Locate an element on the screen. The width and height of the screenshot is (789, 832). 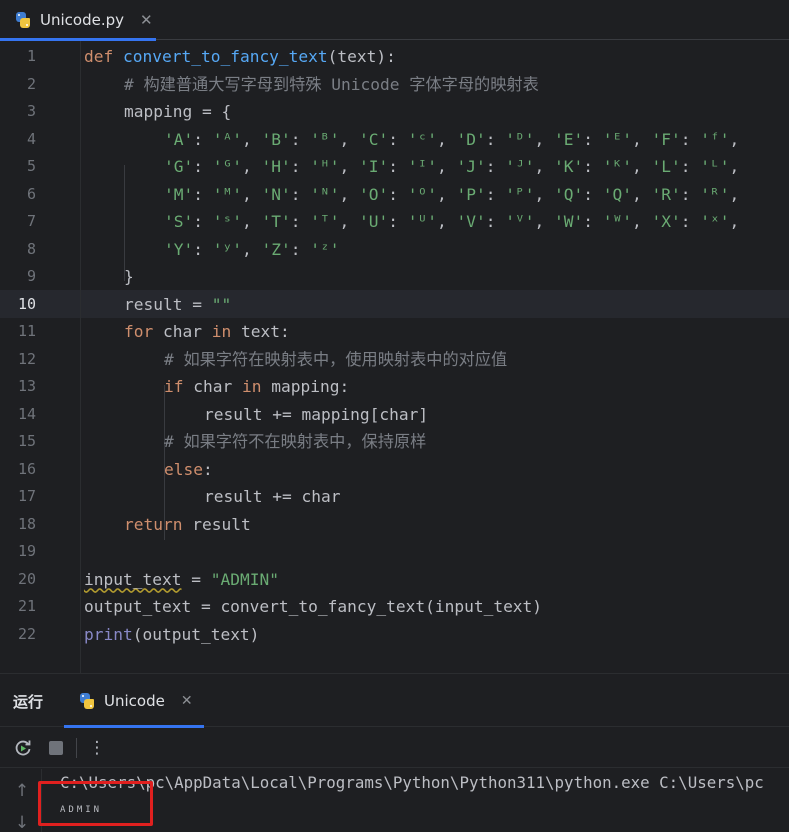
python-icon is located at coordinates (87, 701).